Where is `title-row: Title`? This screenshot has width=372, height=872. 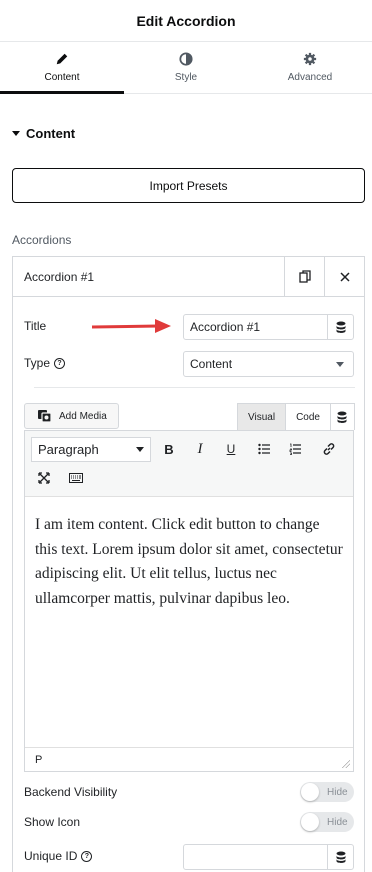 title-row: Title is located at coordinates (35, 326).